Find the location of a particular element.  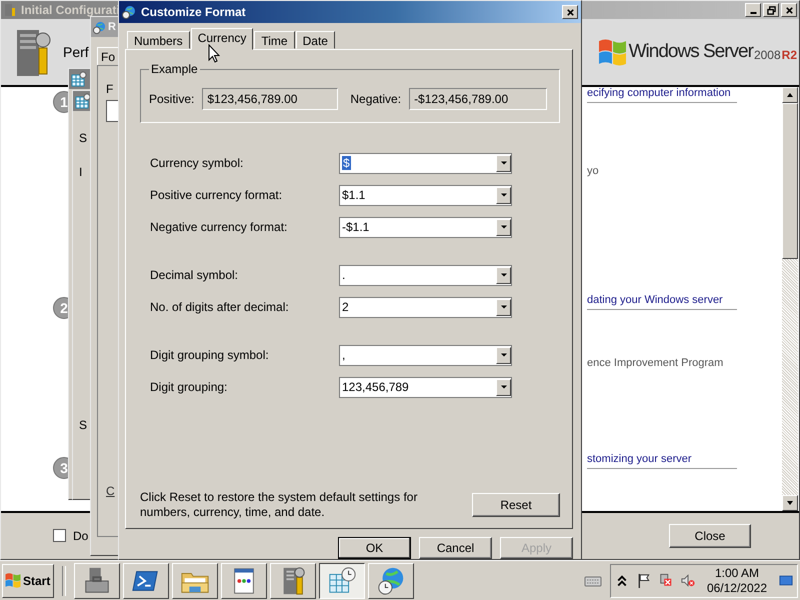

start-button: Start is located at coordinates (28, 581).